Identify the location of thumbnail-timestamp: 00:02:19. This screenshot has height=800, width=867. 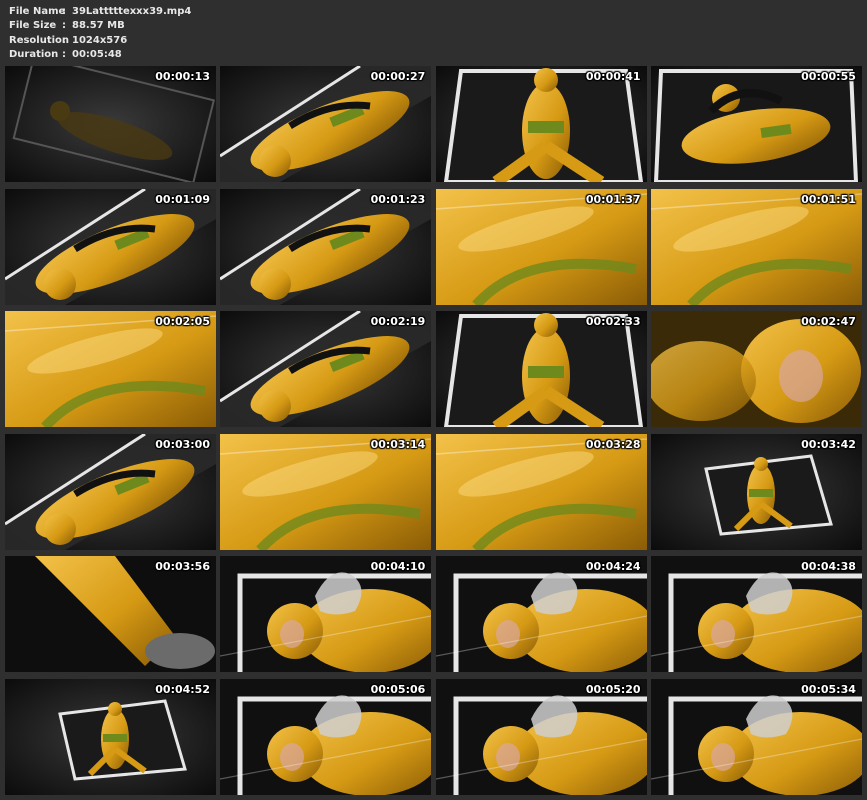
(398, 322).